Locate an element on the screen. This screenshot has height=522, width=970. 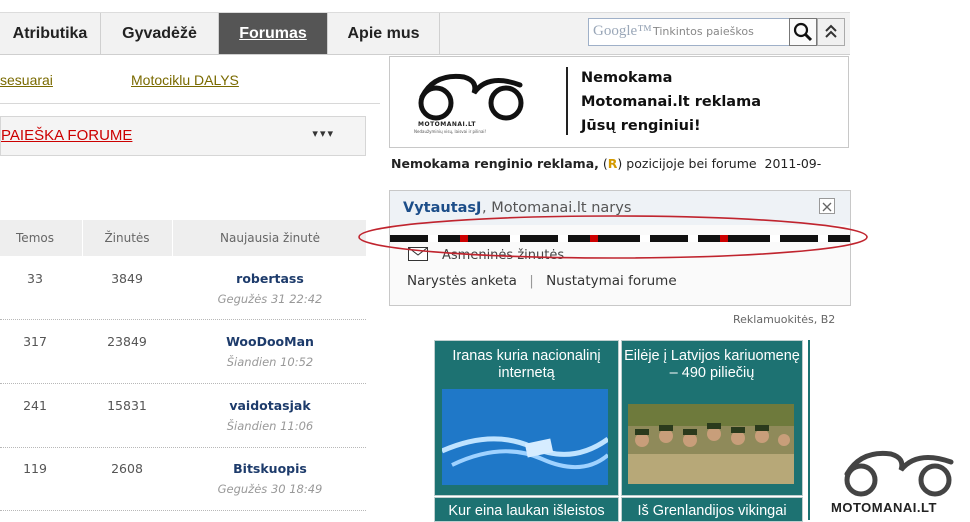
nav-item-forumas: Forumas is located at coordinates (273, 33).